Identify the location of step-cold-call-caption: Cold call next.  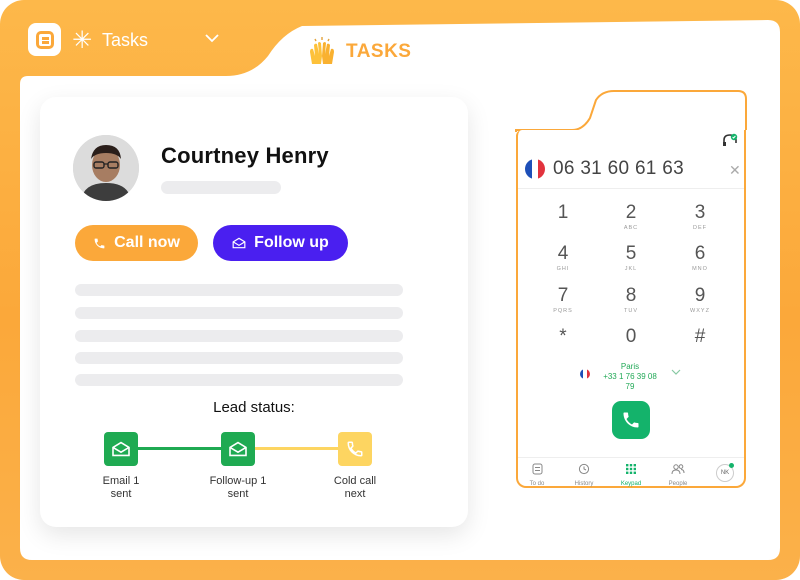
(355, 487).